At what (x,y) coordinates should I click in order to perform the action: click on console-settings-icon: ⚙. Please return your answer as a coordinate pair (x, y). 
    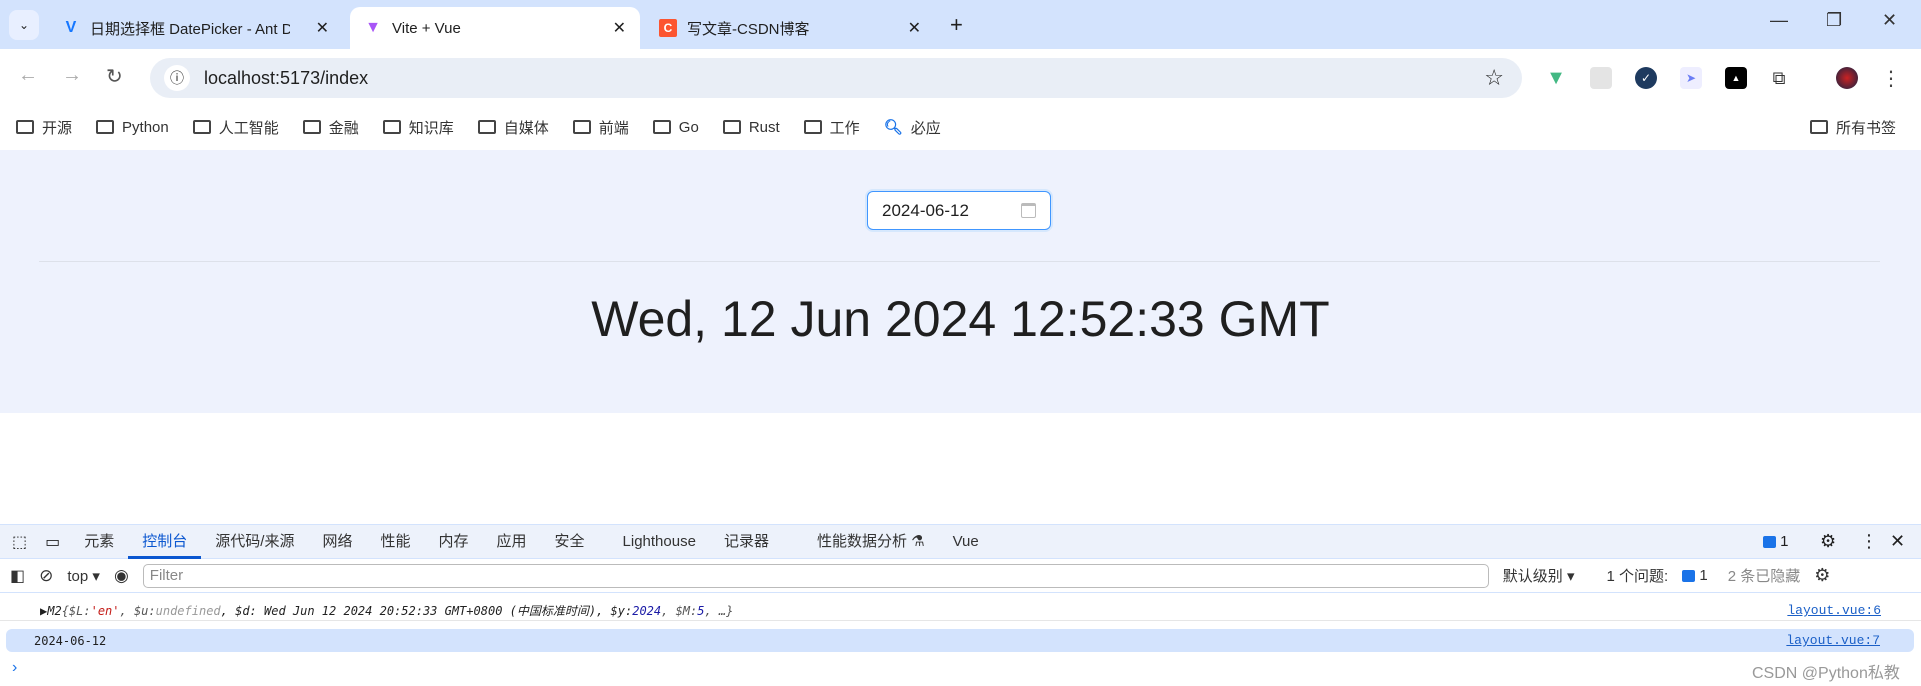
    Looking at the image, I should click on (1822, 575).